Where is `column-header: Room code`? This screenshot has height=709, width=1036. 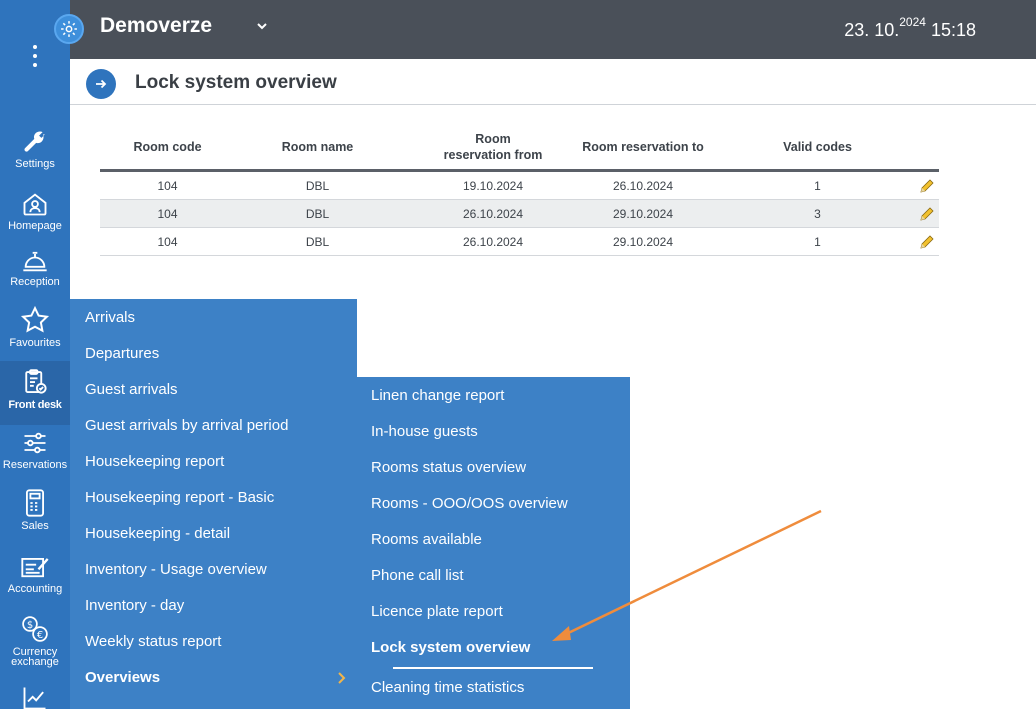 column-header: Room code is located at coordinates (167, 147).